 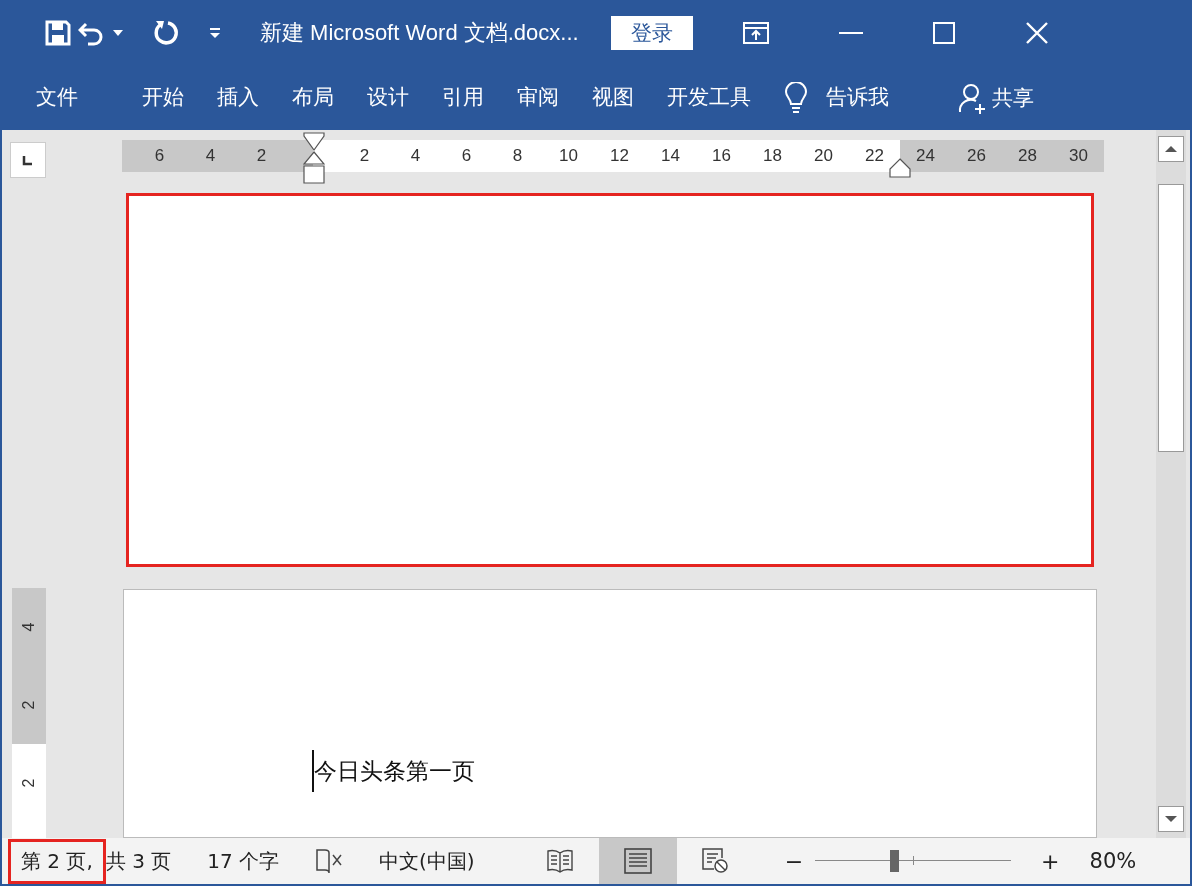 I want to click on page-count: 共 3 页, so click(x=138, y=861).